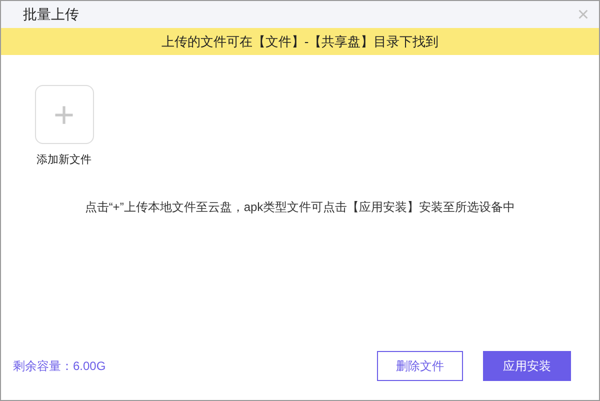 Image resolution: width=600 pixels, height=401 pixels. Describe the element at coordinates (64, 160) in the screenshot. I see `add-file-label: 添加新文件` at that location.